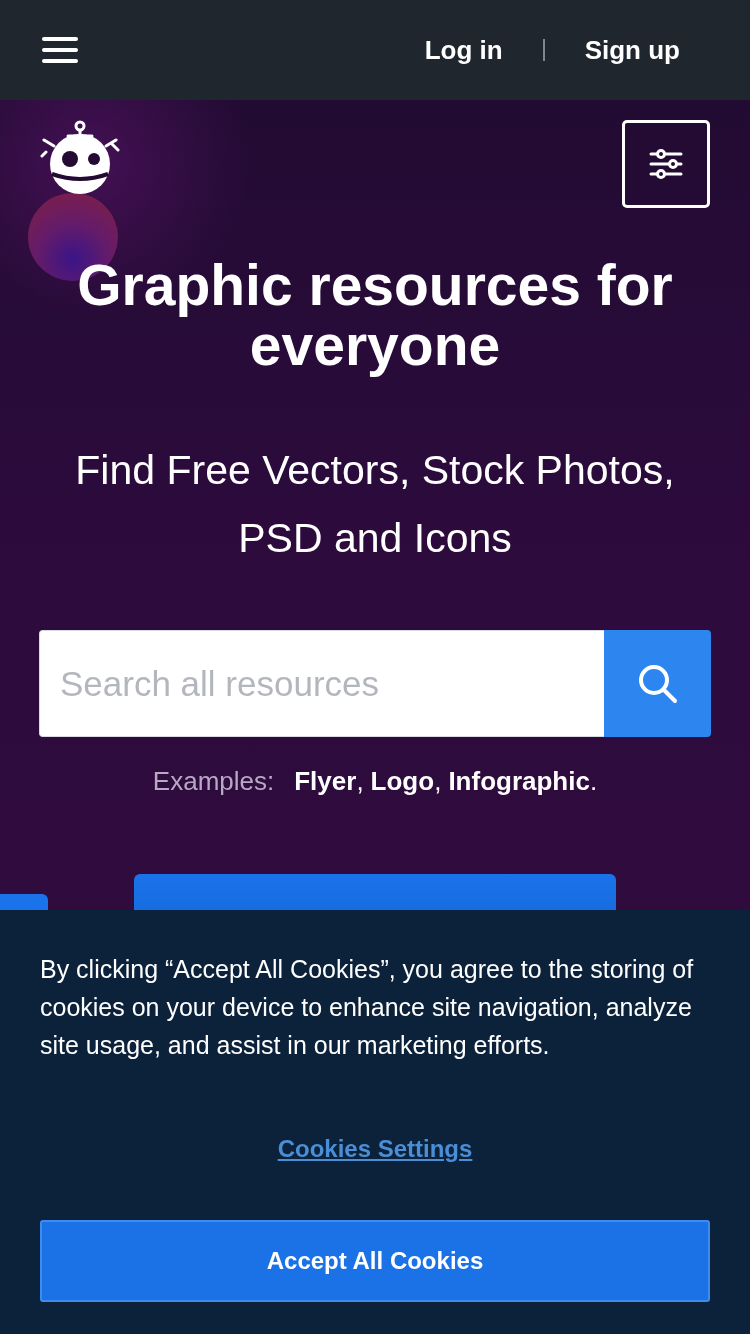 This screenshot has width=750, height=1334. What do you see at coordinates (375, 504) in the screenshot?
I see `hero-subtitle: Find Free Vectors, Stock Photos, PSD and Icons` at bounding box center [375, 504].